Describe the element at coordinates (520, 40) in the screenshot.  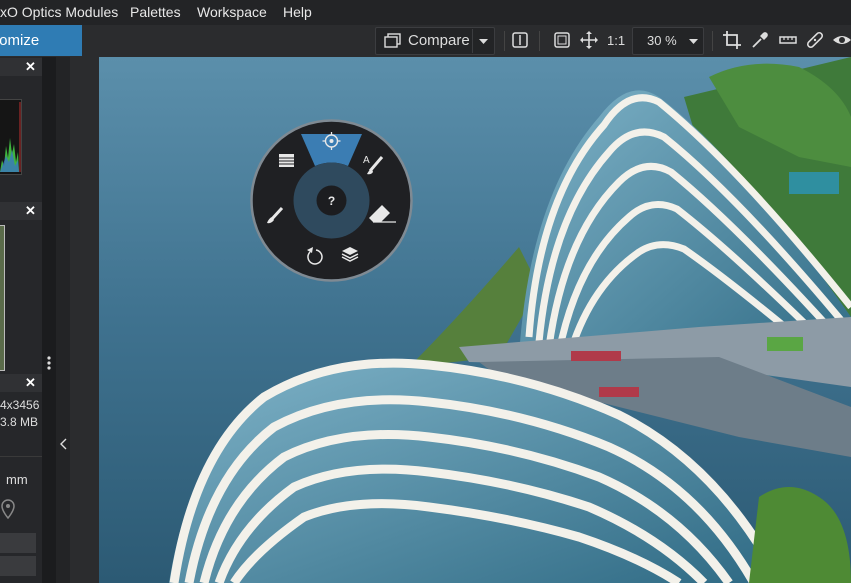
I see `split-view-icon` at that location.